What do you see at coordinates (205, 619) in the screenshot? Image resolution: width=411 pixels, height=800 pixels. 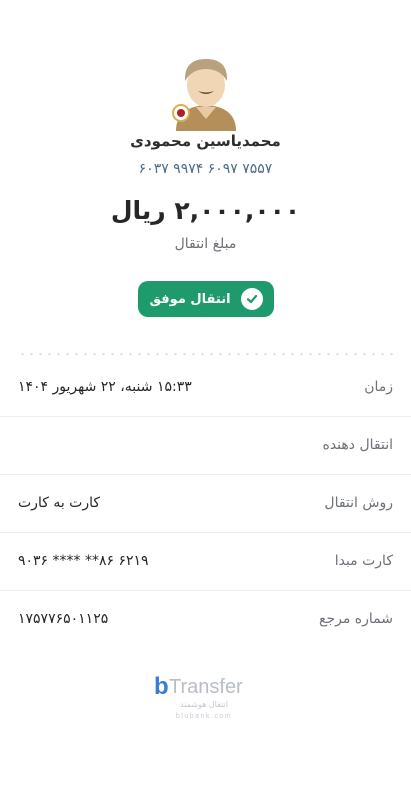 I see `detail-row-reference: شماره مرجع ۱۷۵۷۷۶۵۰۱۱۲۵` at bounding box center [205, 619].